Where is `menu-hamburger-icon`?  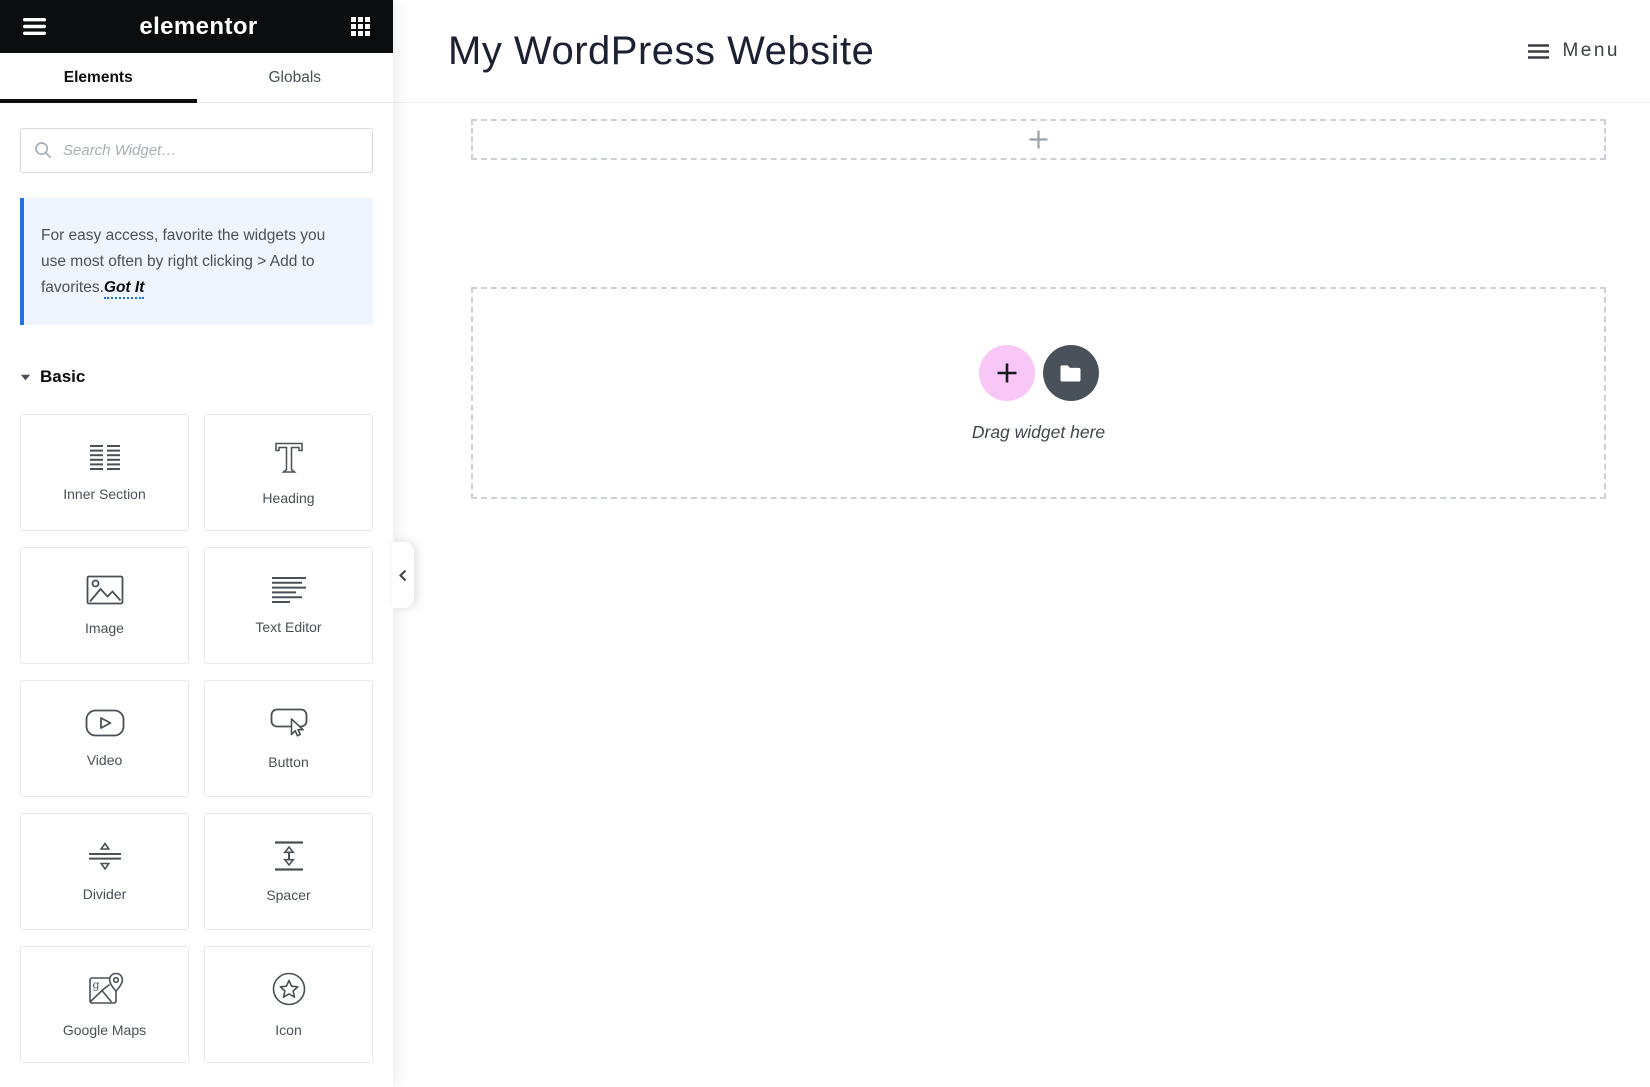 menu-hamburger-icon is located at coordinates (1539, 51).